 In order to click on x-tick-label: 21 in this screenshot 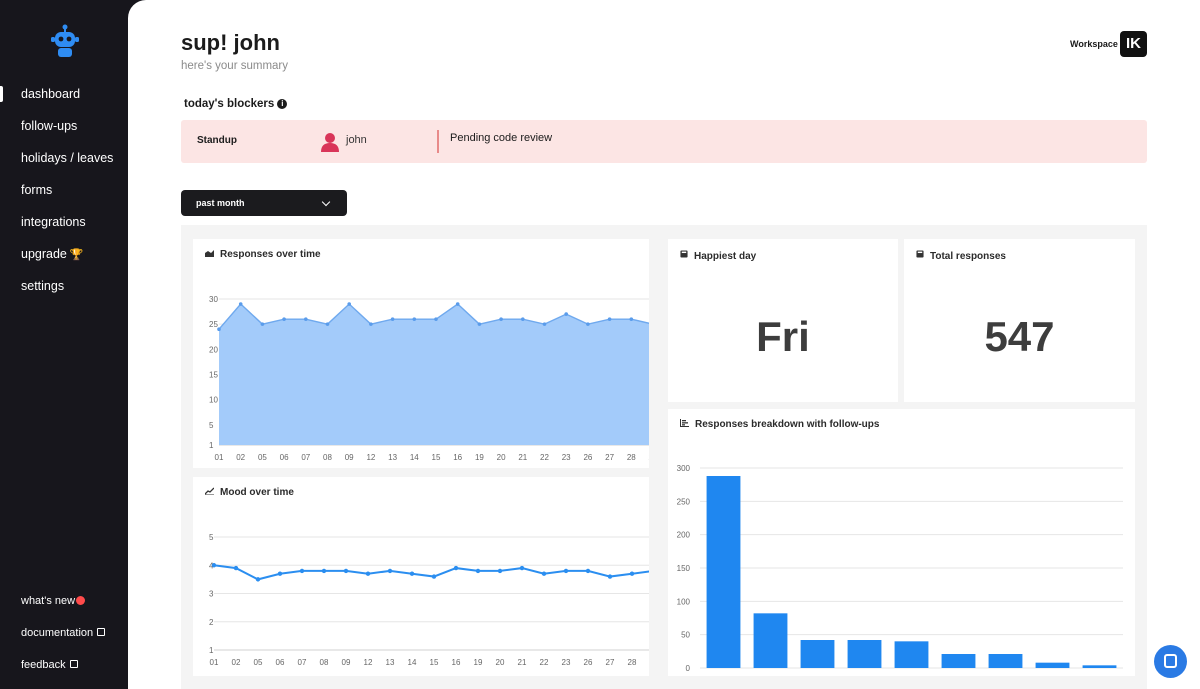, I will do `click(522, 662)`.